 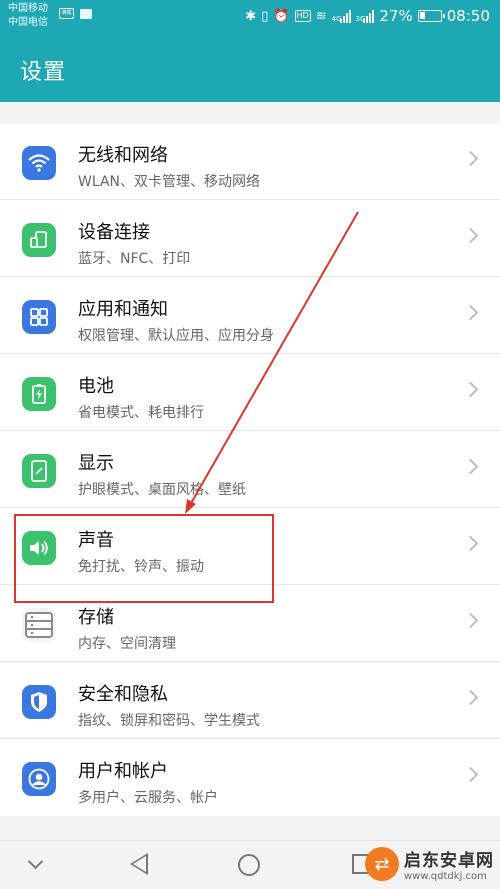 I want to click on settings-item-battery: 电池 省电模式、耗电排行, so click(x=250, y=392).